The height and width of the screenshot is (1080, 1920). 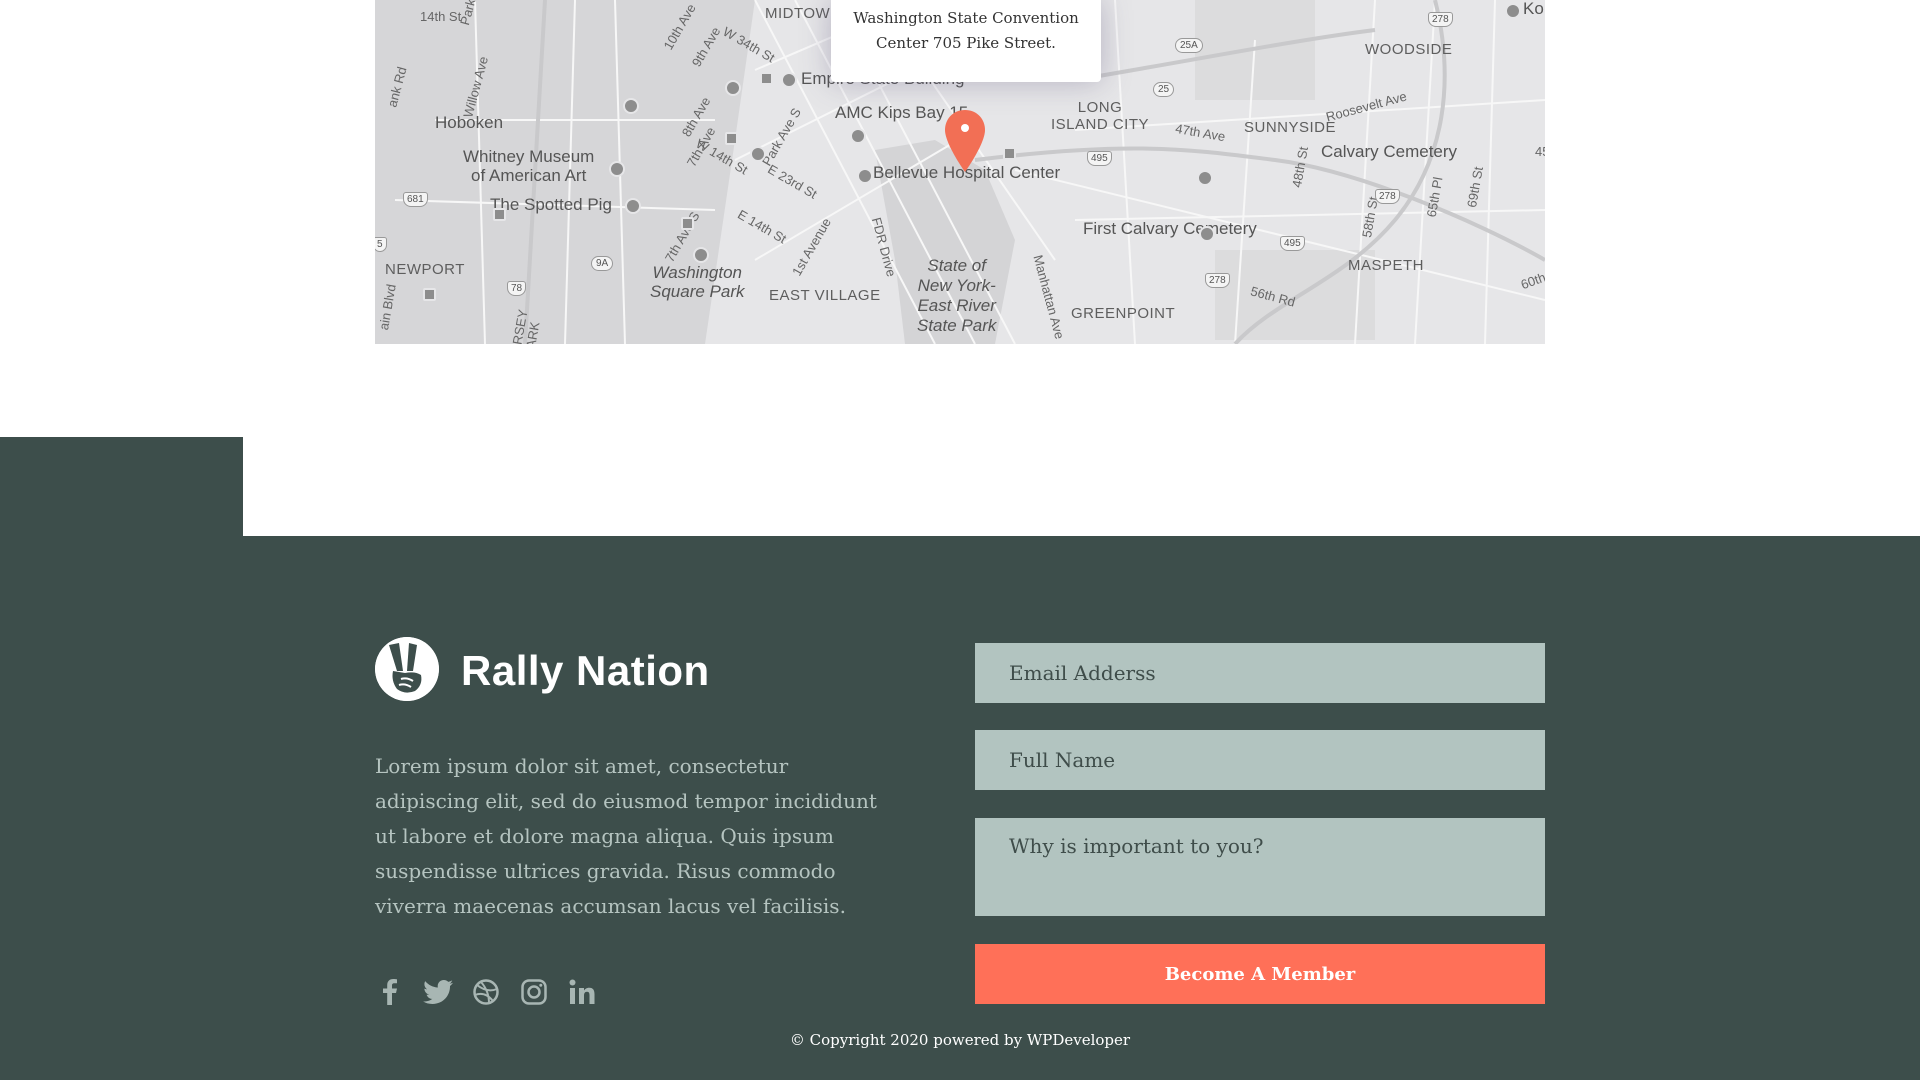 What do you see at coordinates (965, 141) in the screenshot?
I see `map-marker-icon` at bounding box center [965, 141].